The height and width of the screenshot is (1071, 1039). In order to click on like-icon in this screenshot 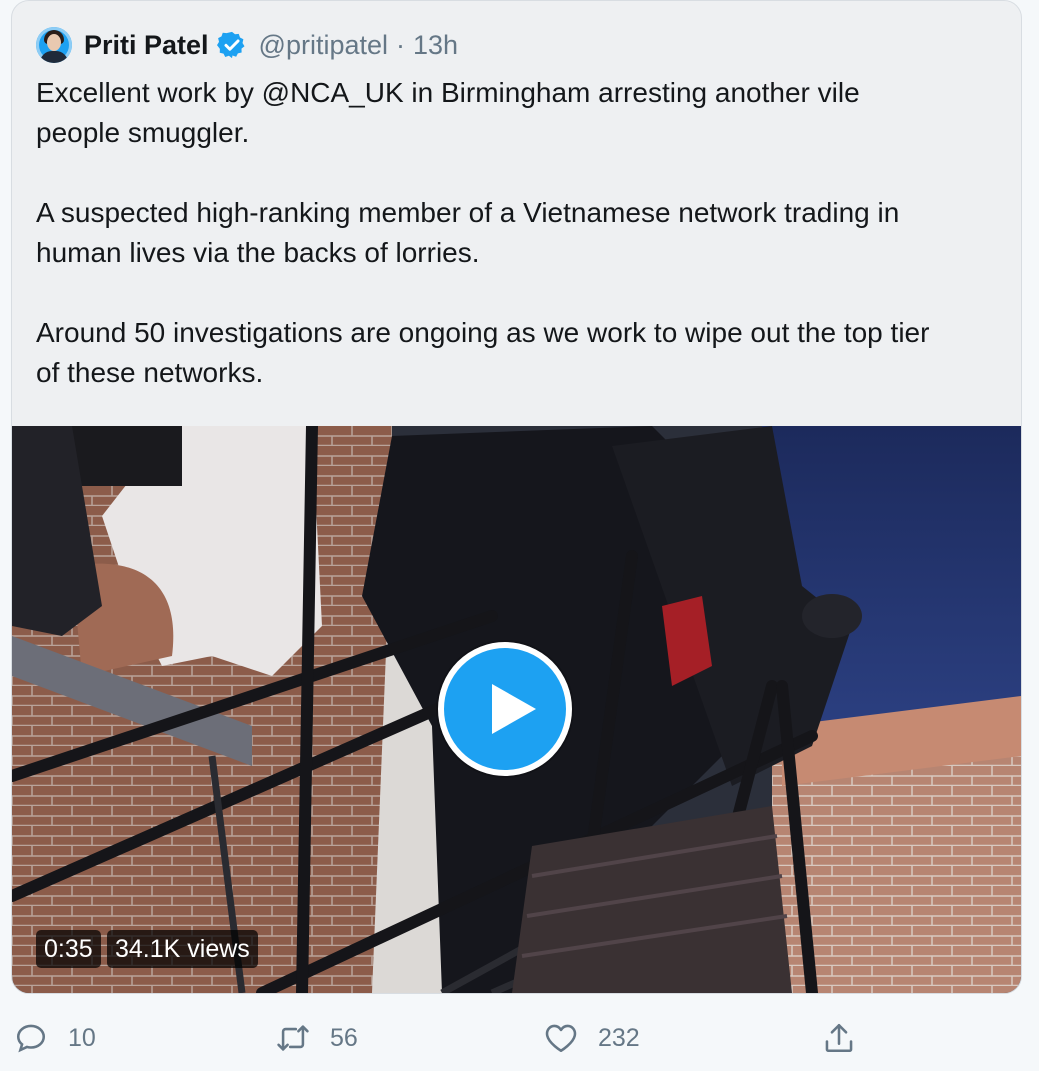, I will do `click(561, 1038)`.